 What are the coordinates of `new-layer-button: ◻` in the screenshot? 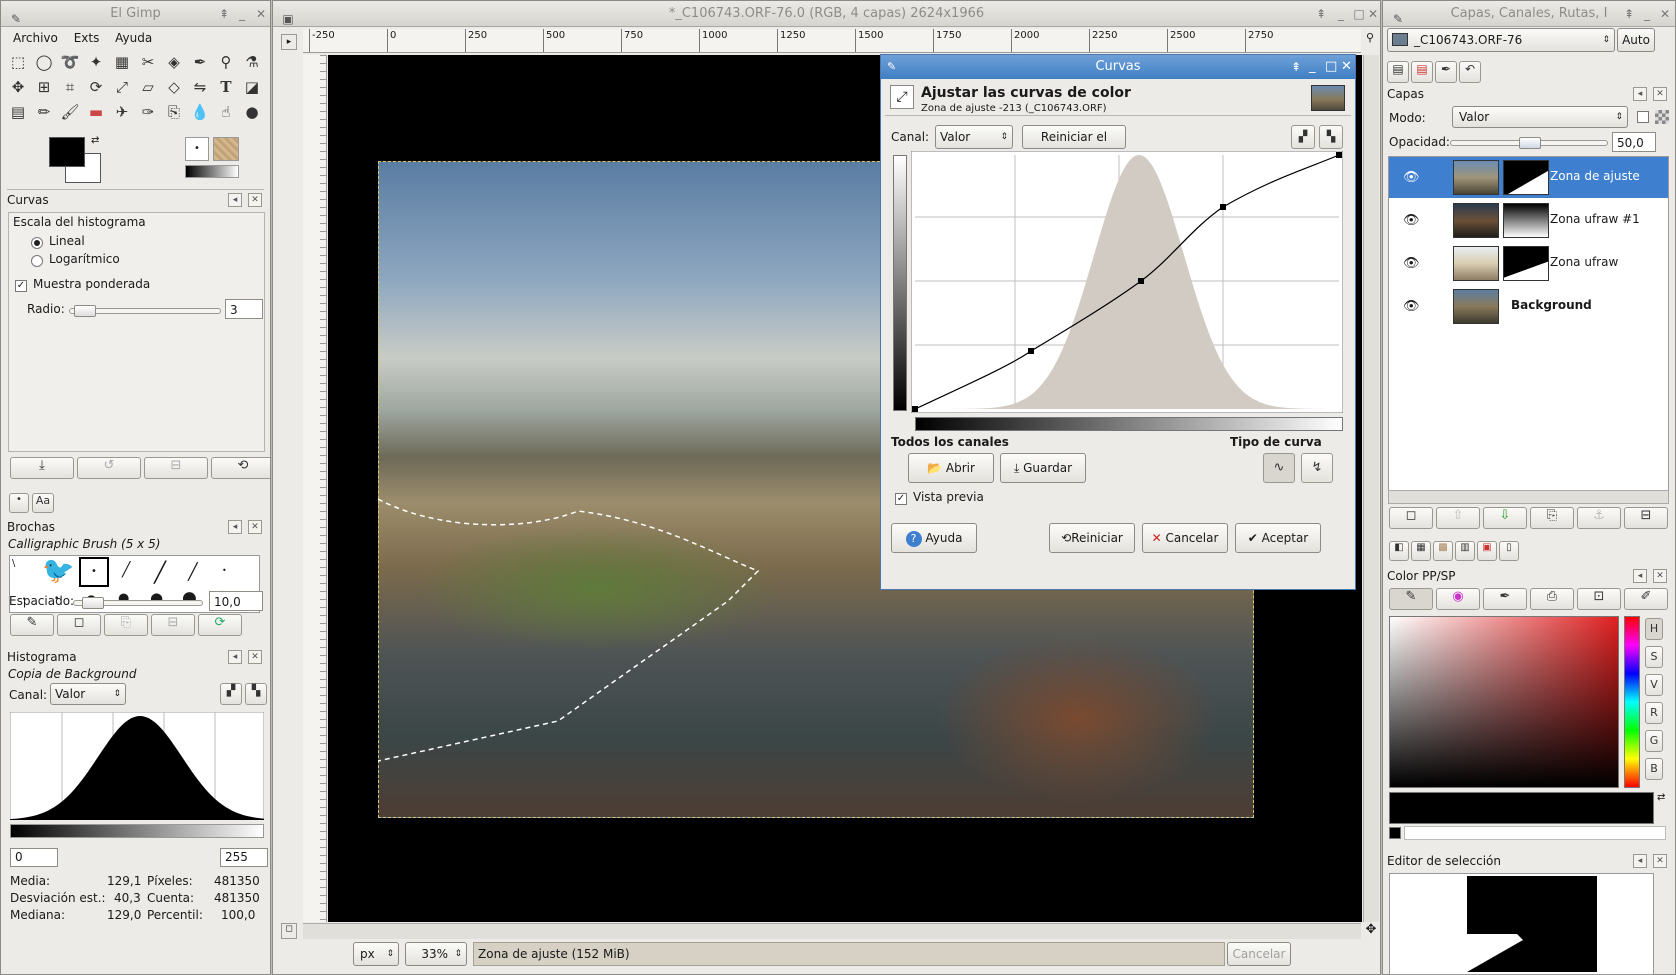 It's located at (1411, 518).